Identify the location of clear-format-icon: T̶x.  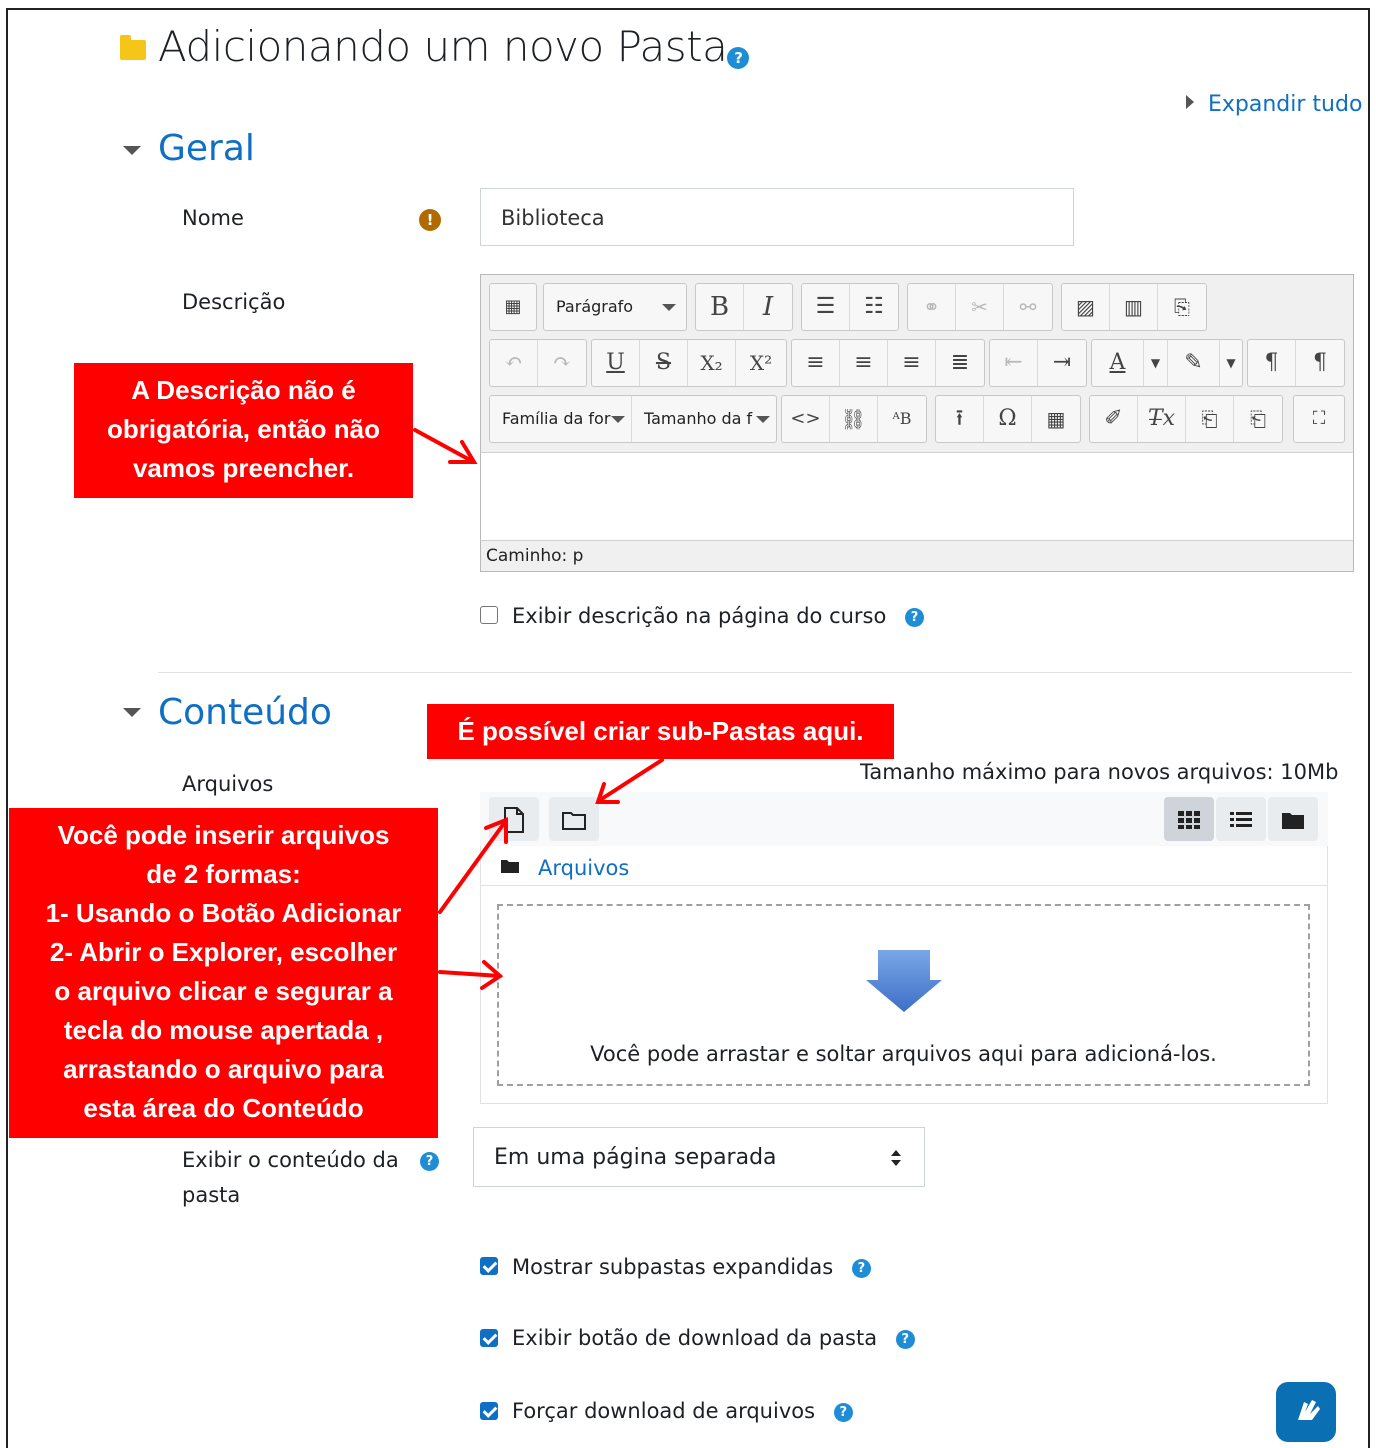
(1162, 419).